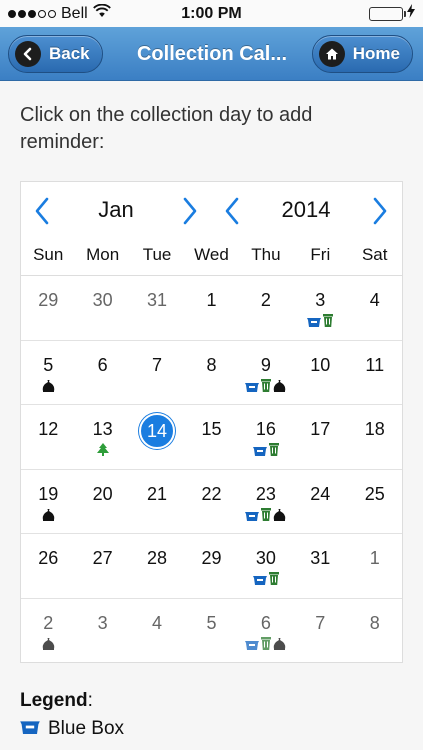 Image resolution: width=423 pixels, height=750 pixels. Describe the element at coordinates (374, 429) in the screenshot. I see `day-number: 18` at that location.